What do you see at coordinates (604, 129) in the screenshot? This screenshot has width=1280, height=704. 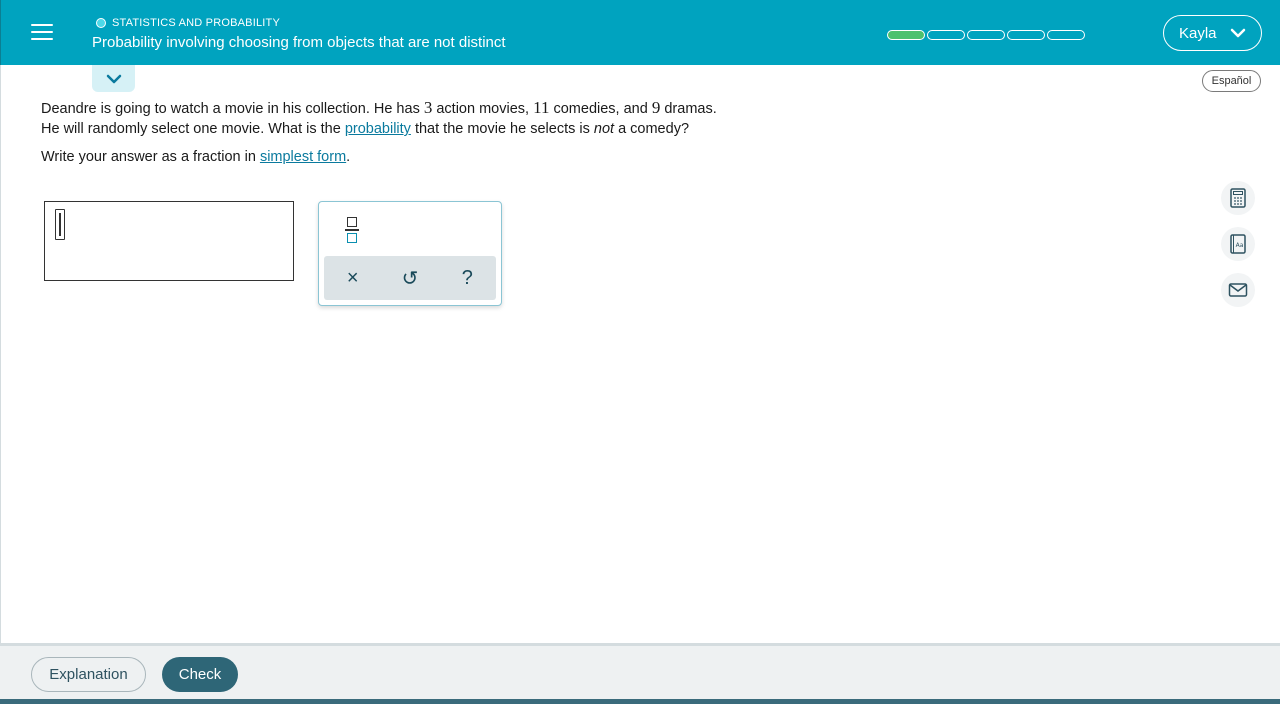 I see `emphasis-not: not` at bounding box center [604, 129].